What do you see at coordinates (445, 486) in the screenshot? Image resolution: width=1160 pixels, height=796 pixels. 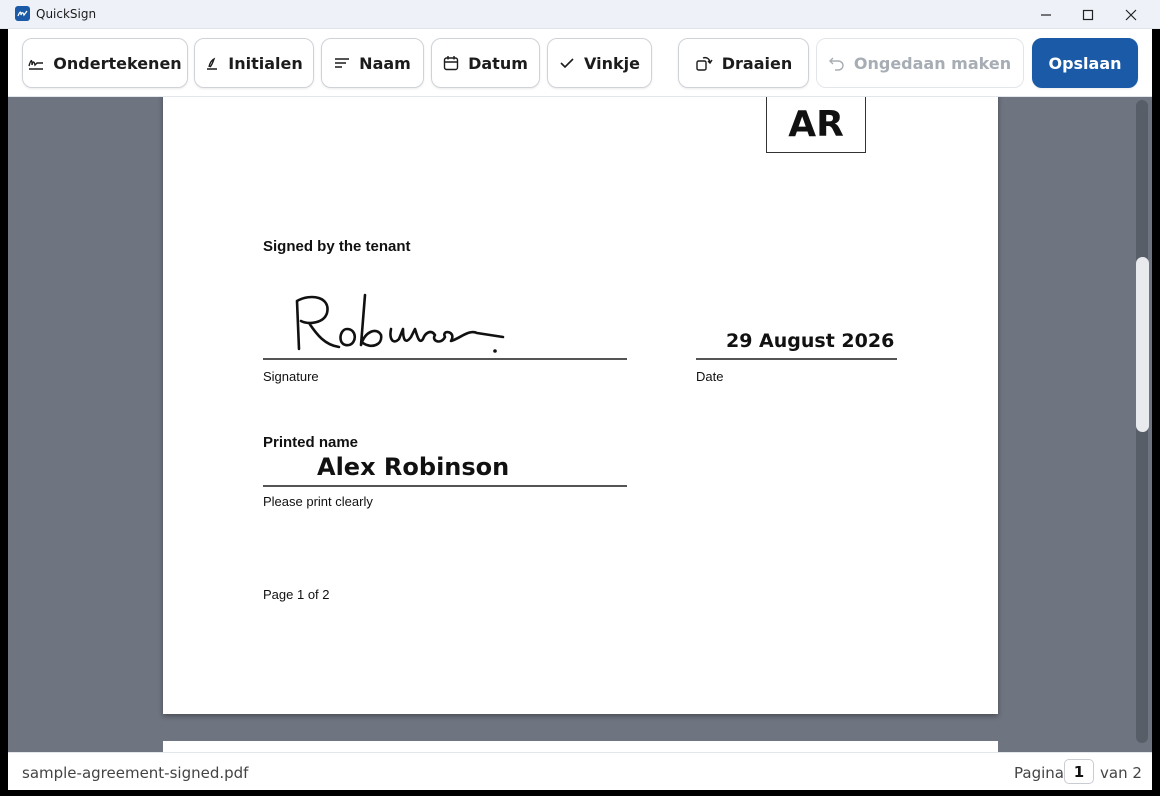 I see `printed-name-line` at bounding box center [445, 486].